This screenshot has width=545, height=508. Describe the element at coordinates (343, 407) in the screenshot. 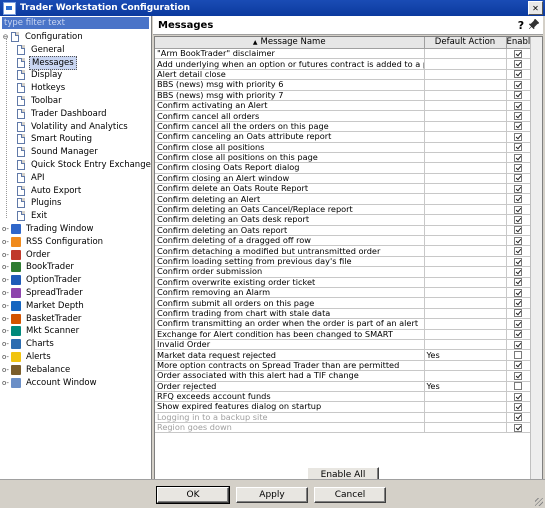

I see `table-row: Show expired features dialog on startup` at that location.